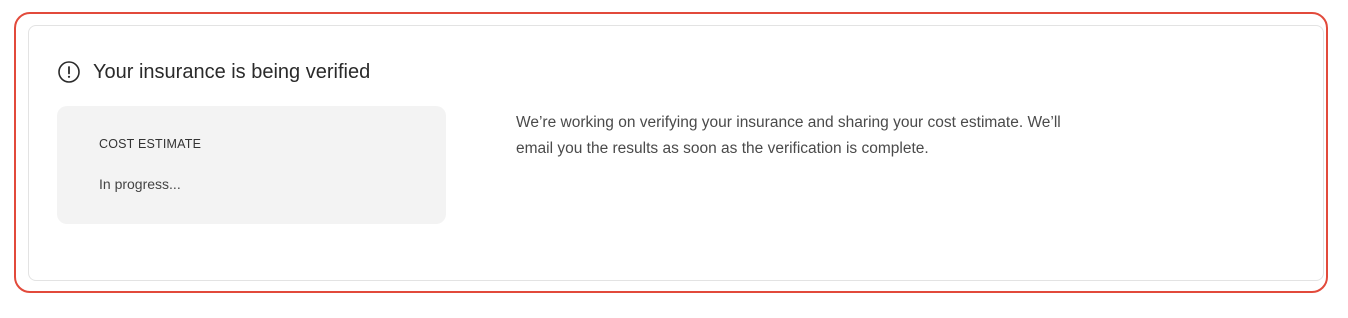 The width and height of the screenshot is (1348, 318). I want to click on verification-header: Your insurance is being verified, so click(213, 72).